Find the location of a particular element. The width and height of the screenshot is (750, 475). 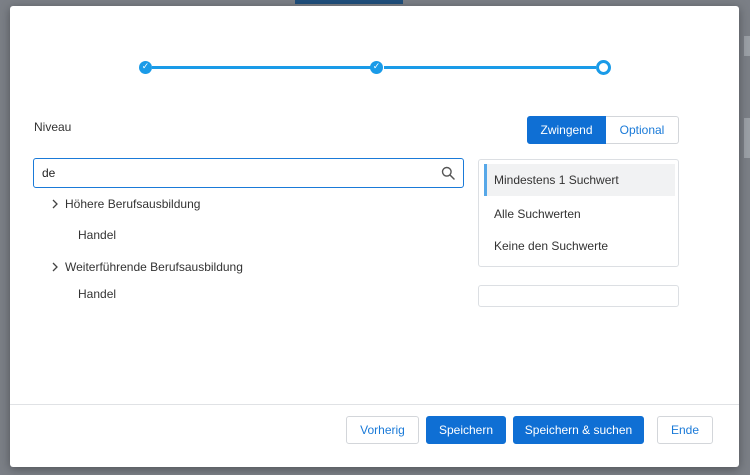

option-alle-suchwerten: Alle Suchwerten is located at coordinates (579, 214).